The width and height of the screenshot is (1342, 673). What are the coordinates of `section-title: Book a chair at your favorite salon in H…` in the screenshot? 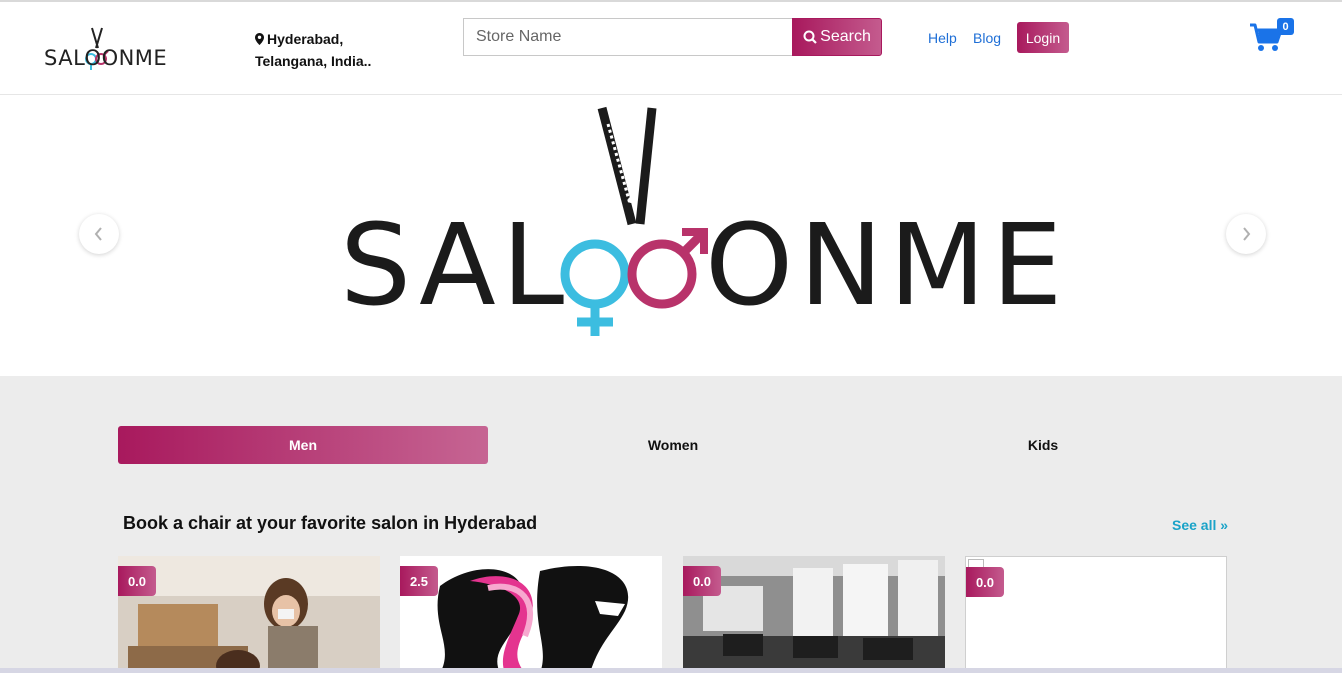 It's located at (330, 523).